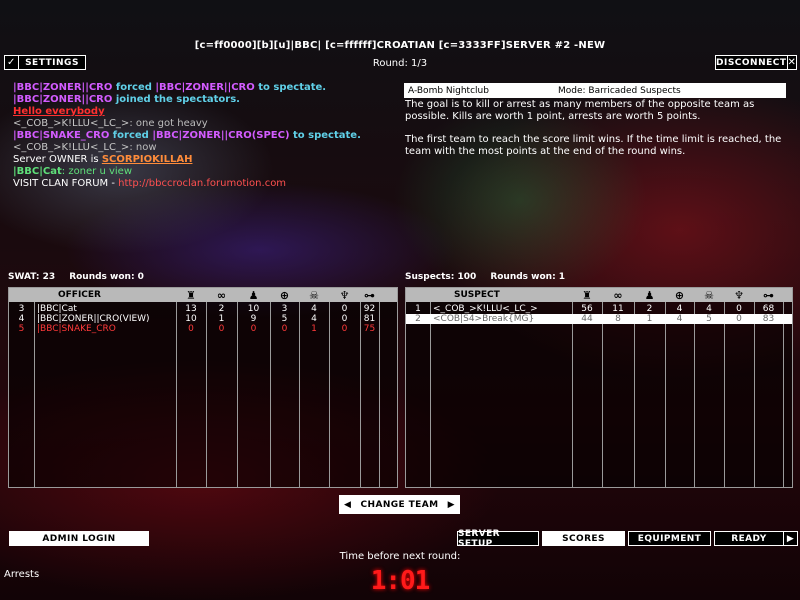 Image resolution: width=800 pixels, height=600 pixels. Describe the element at coordinates (751, 62) in the screenshot. I see `disconnect-label: DISCONNECT` at that location.